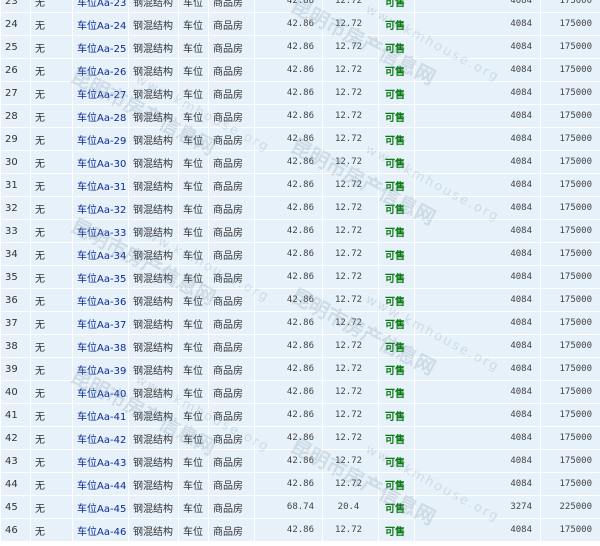 This screenshot has width=600, height=546. I want to click on room-link: 车位Aa-32, so click(101, 210).